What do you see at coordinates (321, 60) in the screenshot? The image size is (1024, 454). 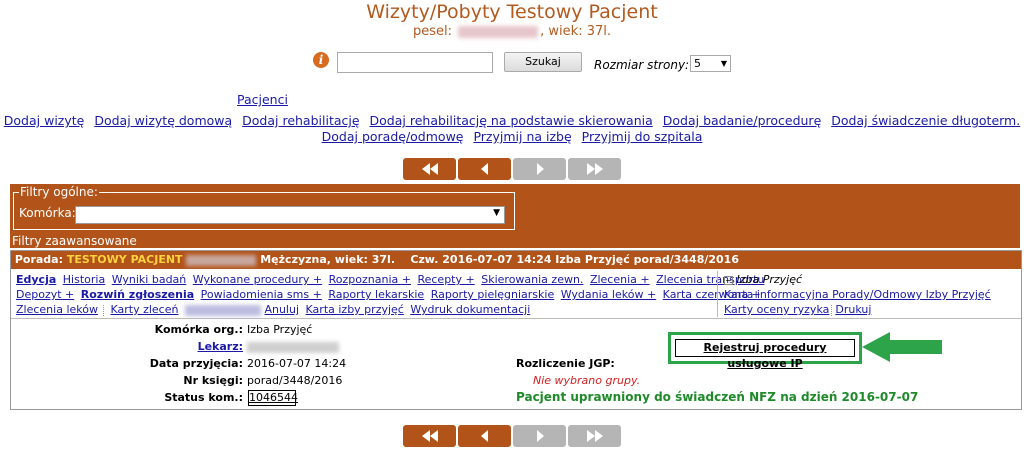 I see `info-icon: i` at bounding box center [321, 60].